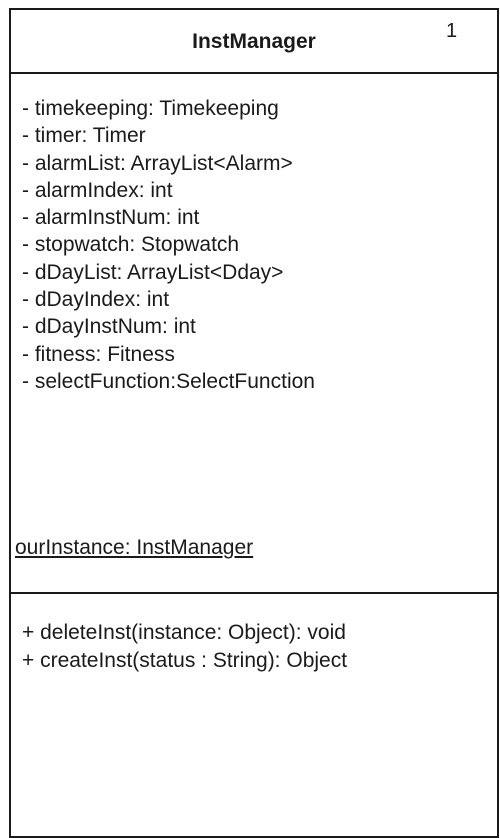 The image size is (500, 838). I want to click on attribute-item: - timer: Timer, so click(84, 136).